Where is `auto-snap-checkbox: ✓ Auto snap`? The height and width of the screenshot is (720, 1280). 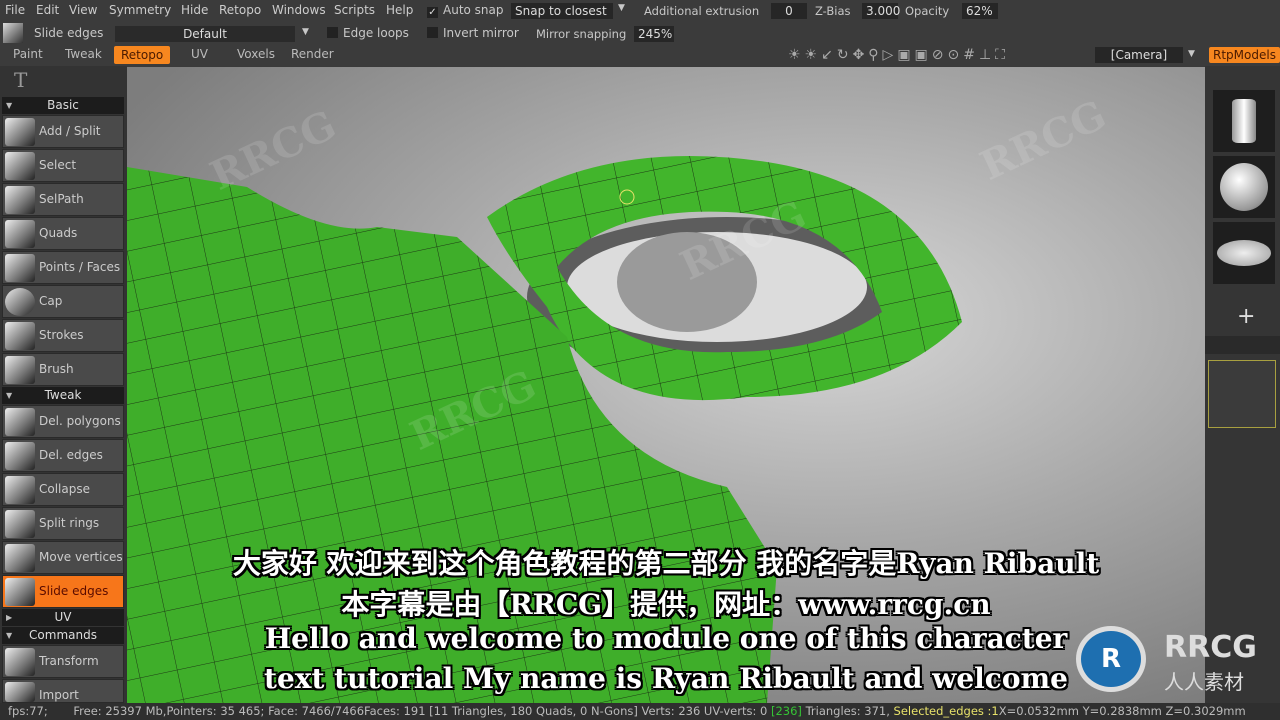
auto-snap-checkbox: ✓ Auto snap is located at coordinates (465, 10).